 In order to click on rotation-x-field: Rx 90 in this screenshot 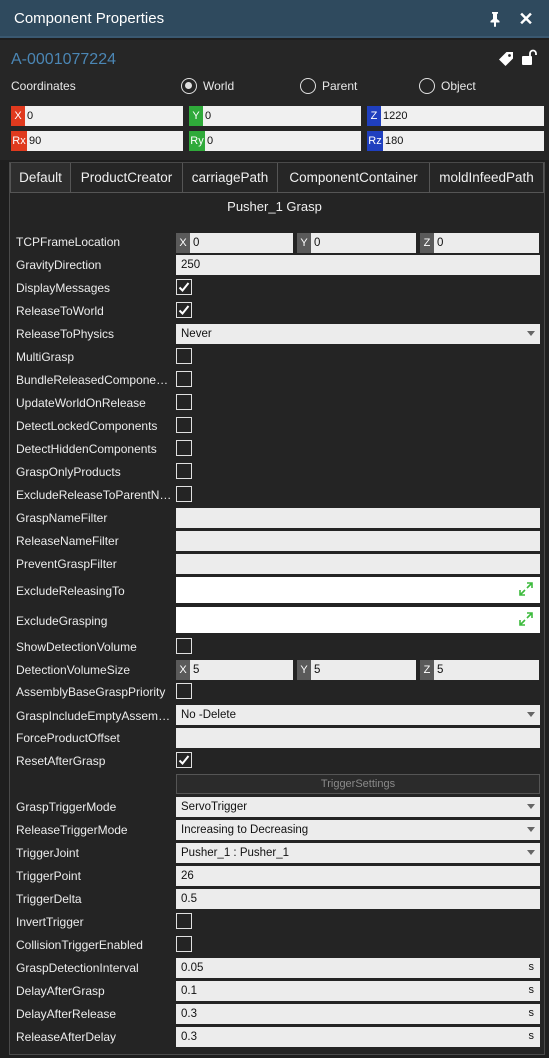, I will do `click(97, 141)`.